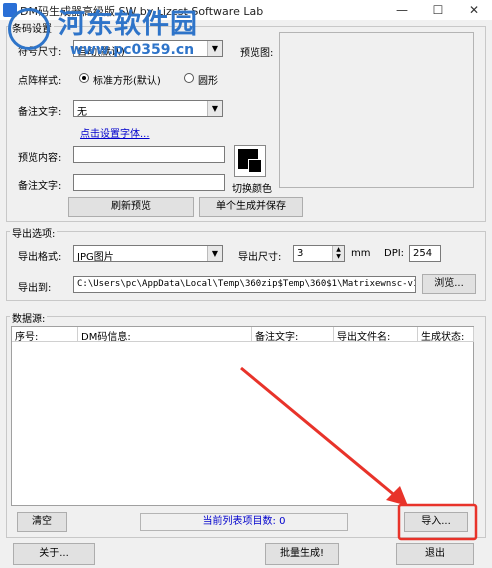 The height and width of the screenshot is (568, 492). What do you see at coordinates (437, 522) in the screenshot?
I see `annotation-highlight-box` at bounding box center [437, 522].